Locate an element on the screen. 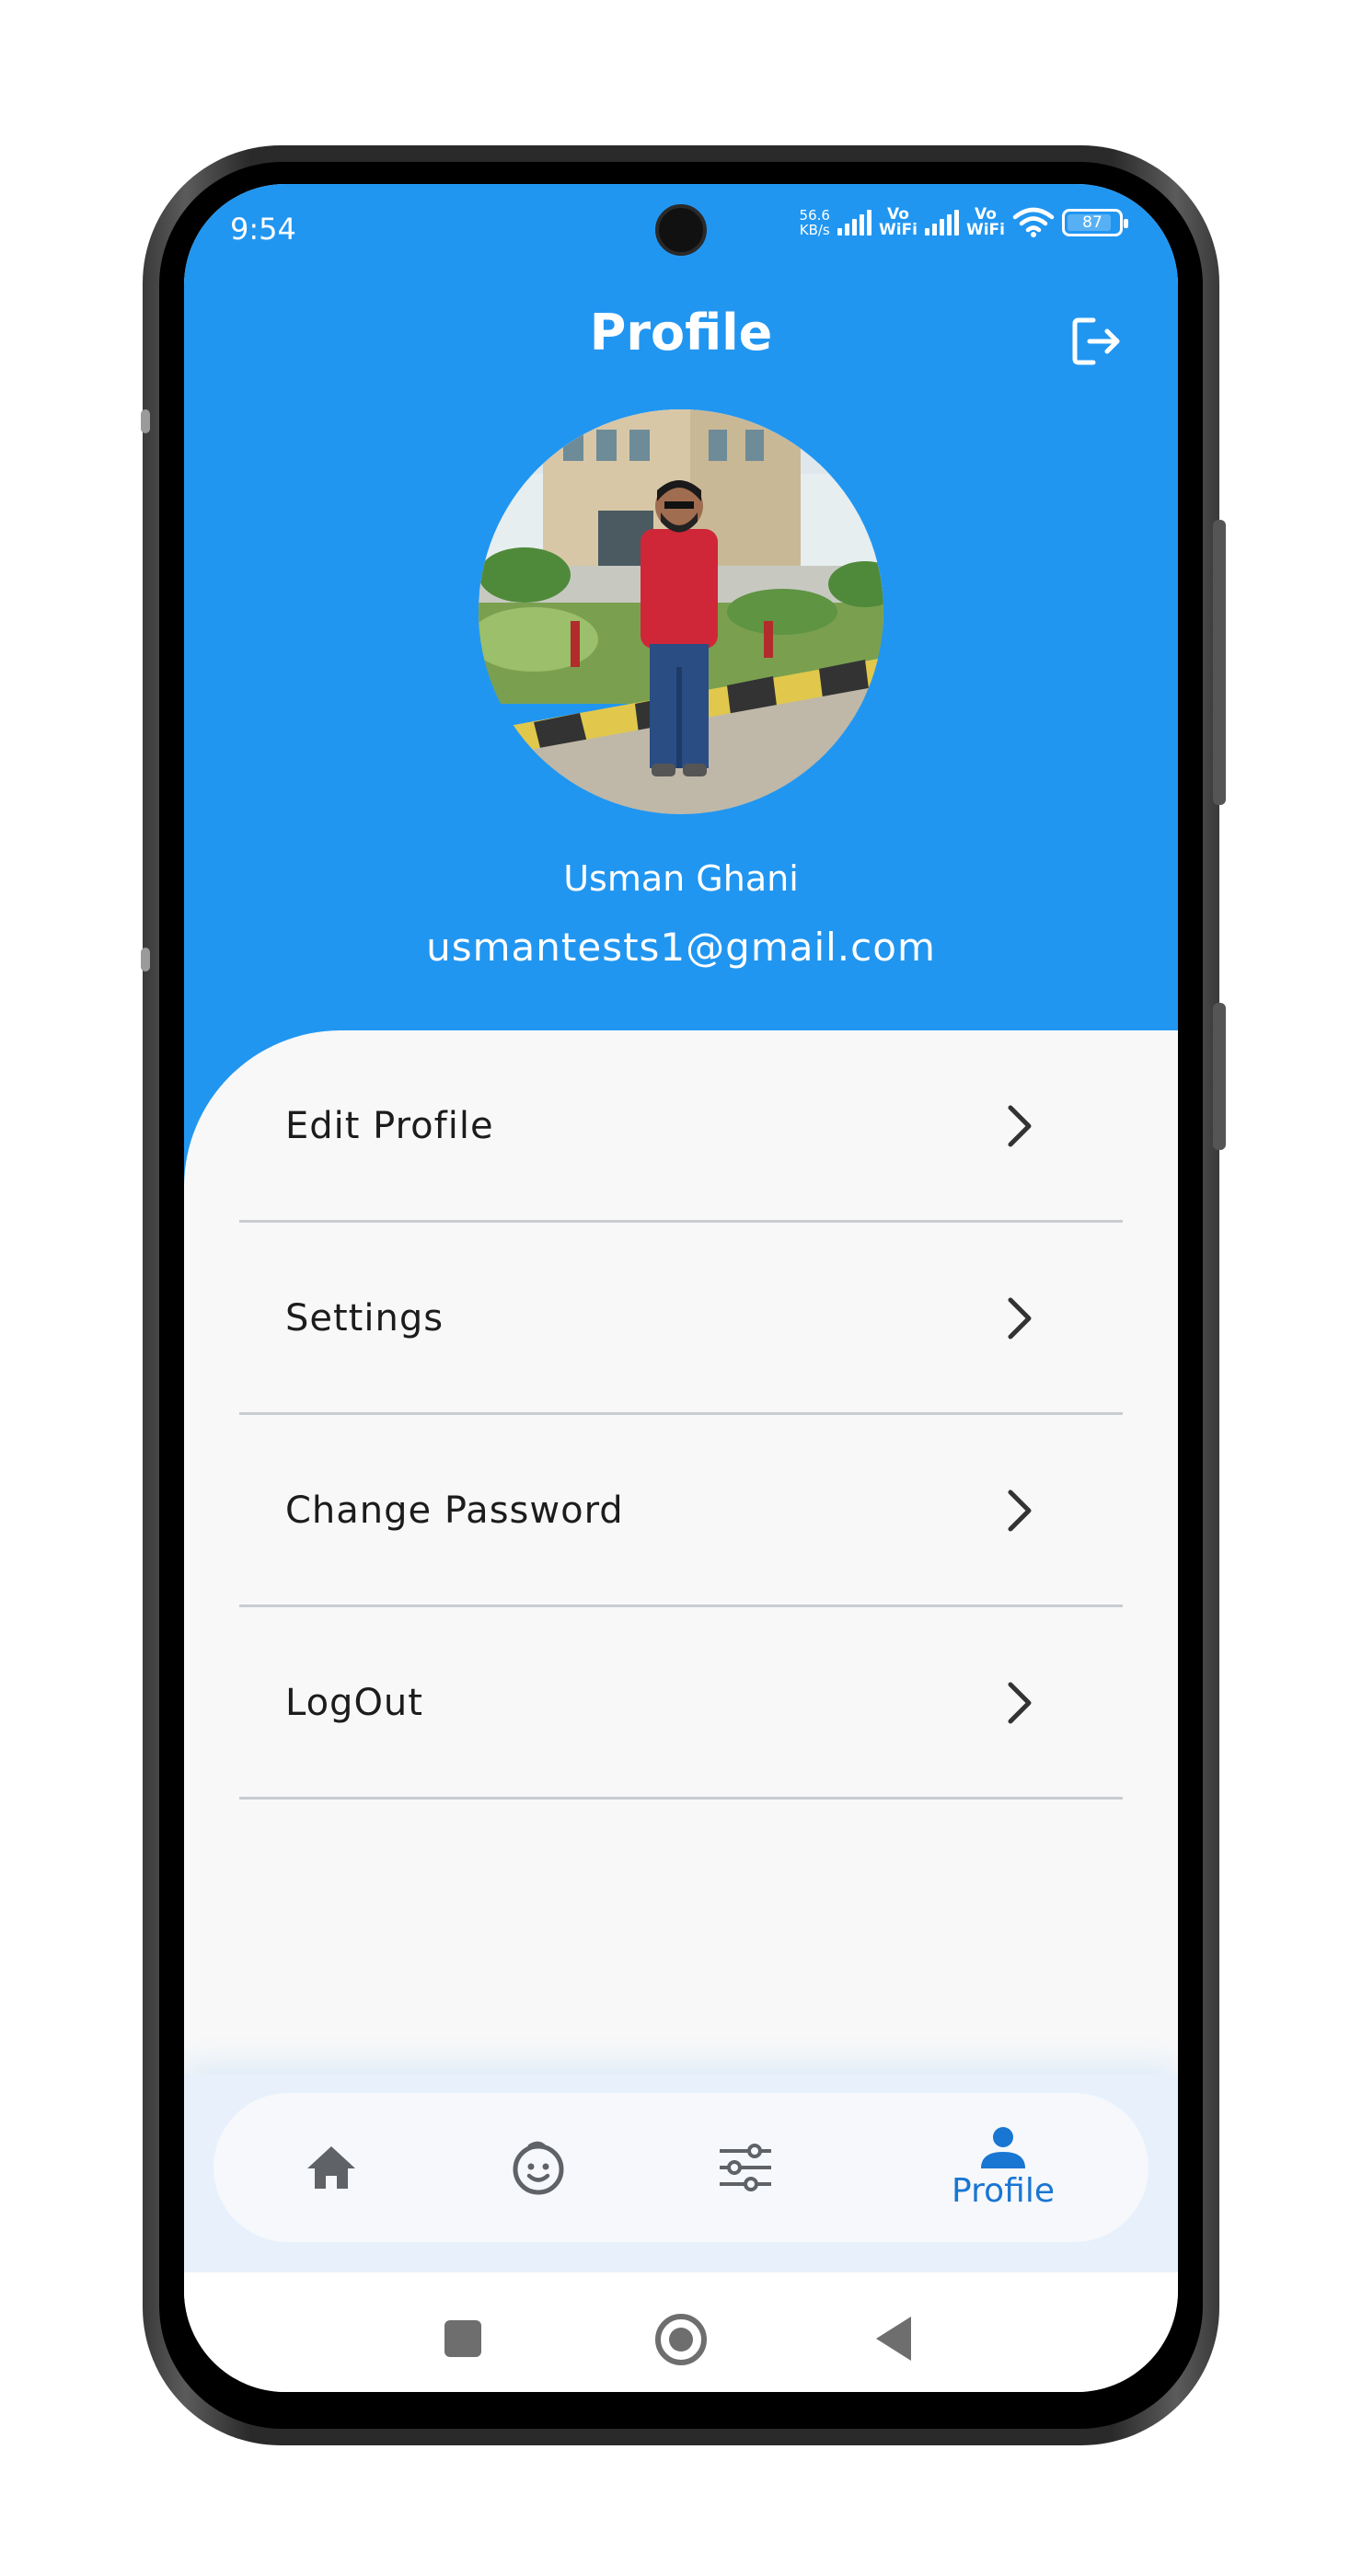 The image size is (1362, 2576). recents-button is located at coordinates (462, 2338).